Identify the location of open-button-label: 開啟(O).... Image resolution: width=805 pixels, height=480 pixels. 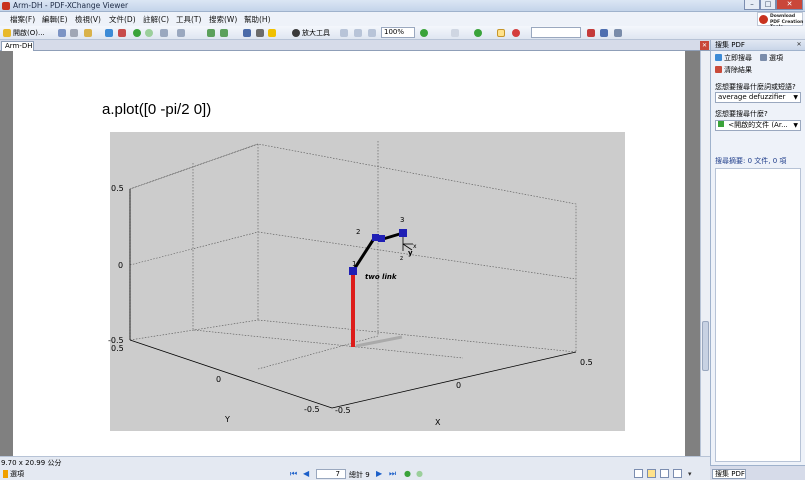
(29, 33).